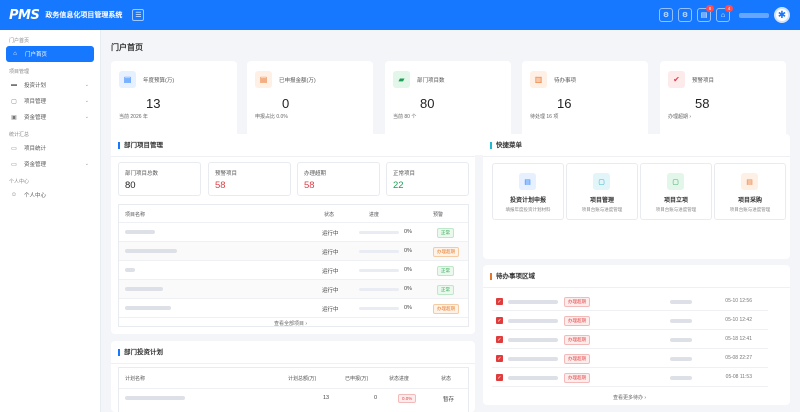  I want to click on quick-project-setup: ▢ 项目立项 项目台账与进度管理, so click(676, 191).